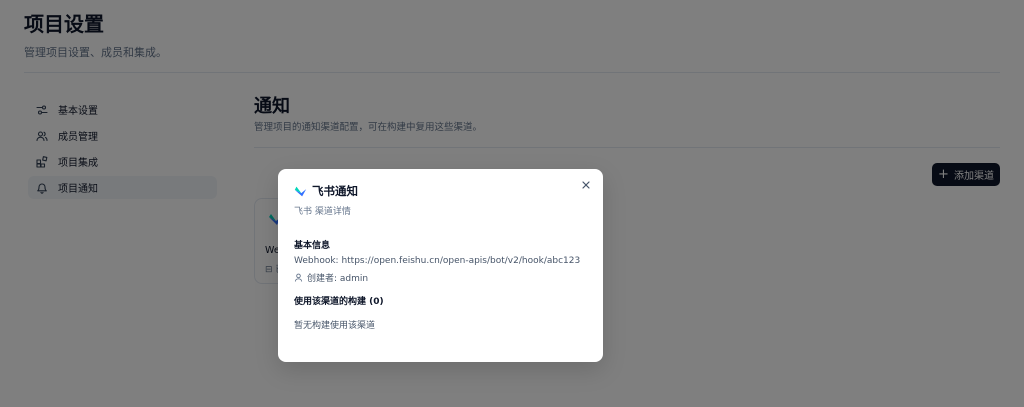 The image size is (1024, 407). I want to click on builds-heading: 使用该渠道的构建 (0), so click(339, 302).